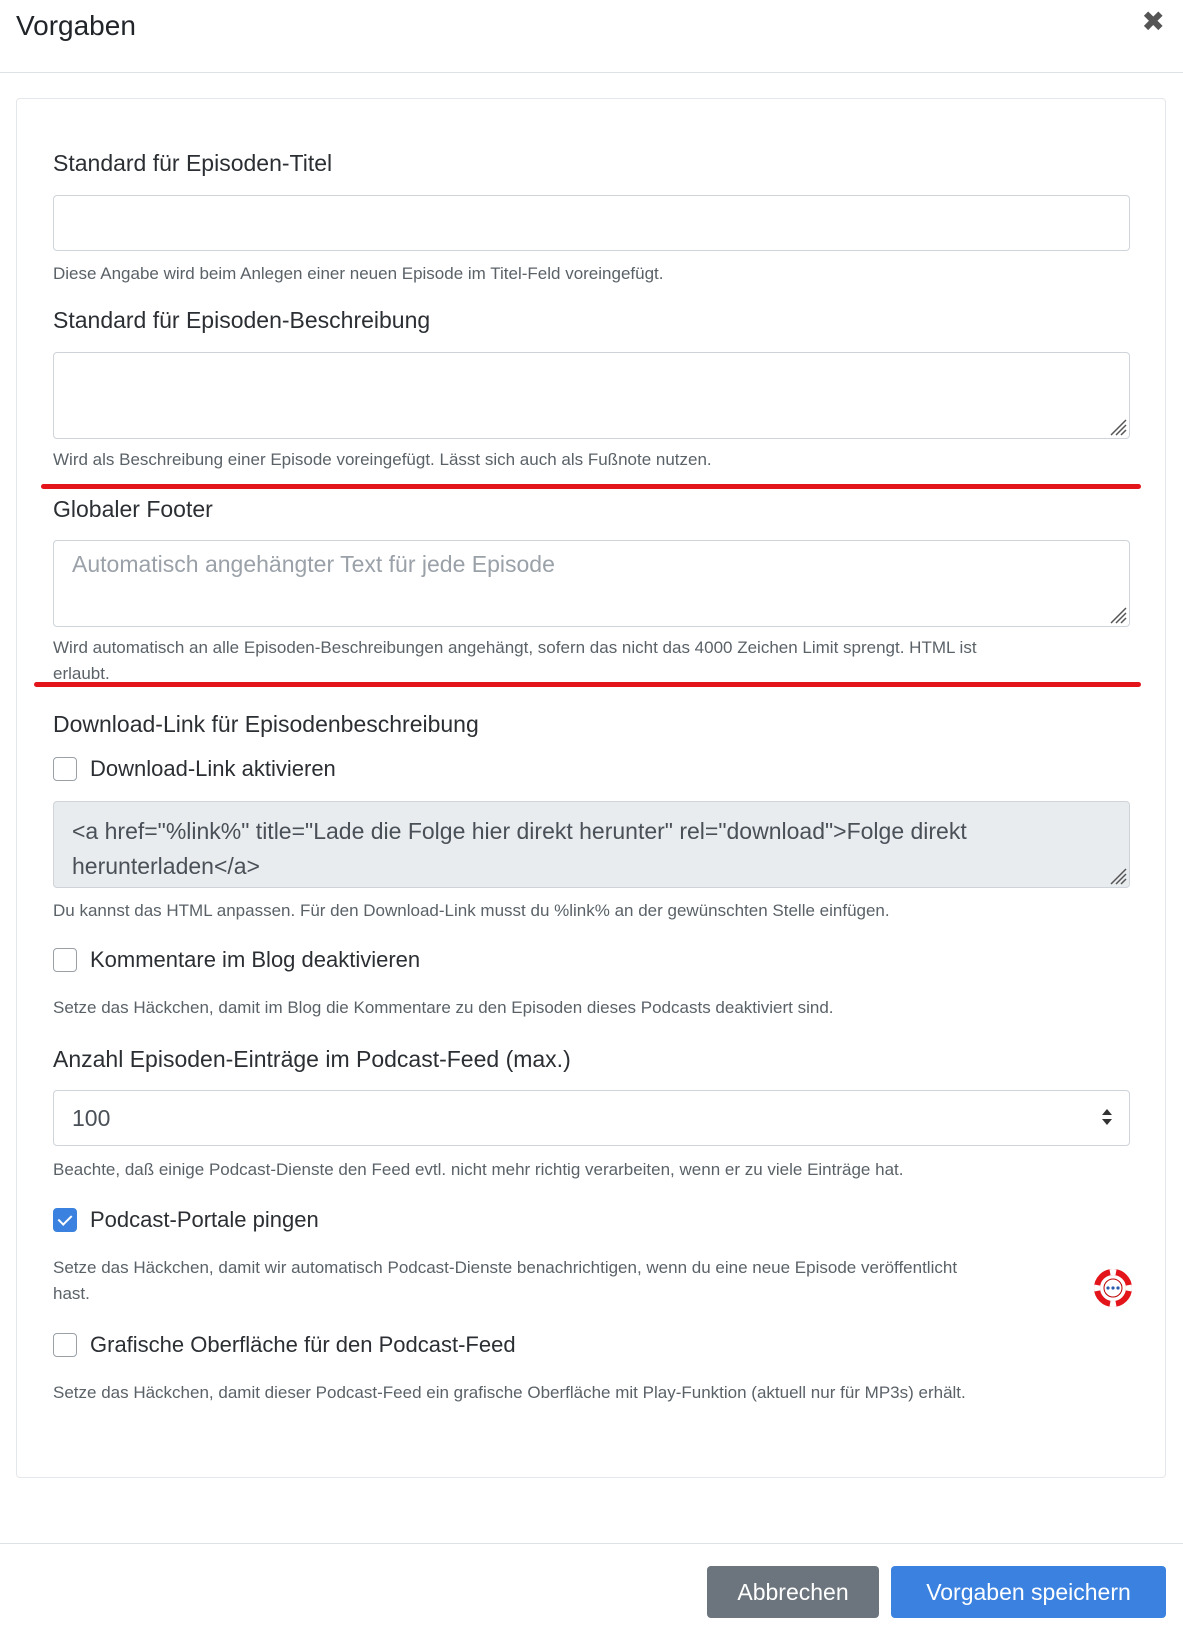  Describe the element at coordinates (591, 223) in the screenshot. I see `episode-title-input` at that location.